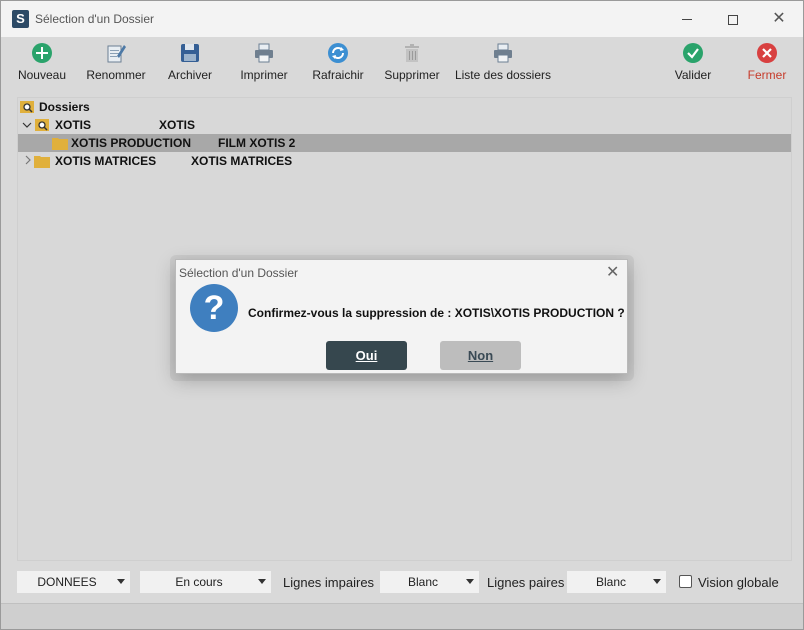 Image resolution: width=804 pixels, height=630 pixels. Describe the element at coordinates (42, 53) in the screenshot. I see `add-icon` at that location.